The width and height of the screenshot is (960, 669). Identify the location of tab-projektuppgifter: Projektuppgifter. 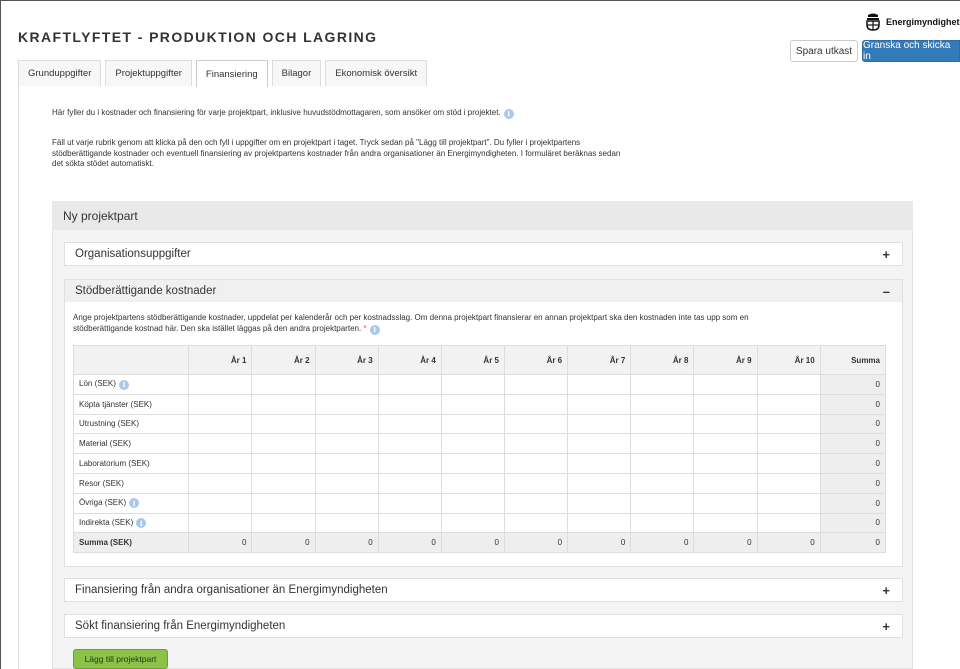
(148, 73).